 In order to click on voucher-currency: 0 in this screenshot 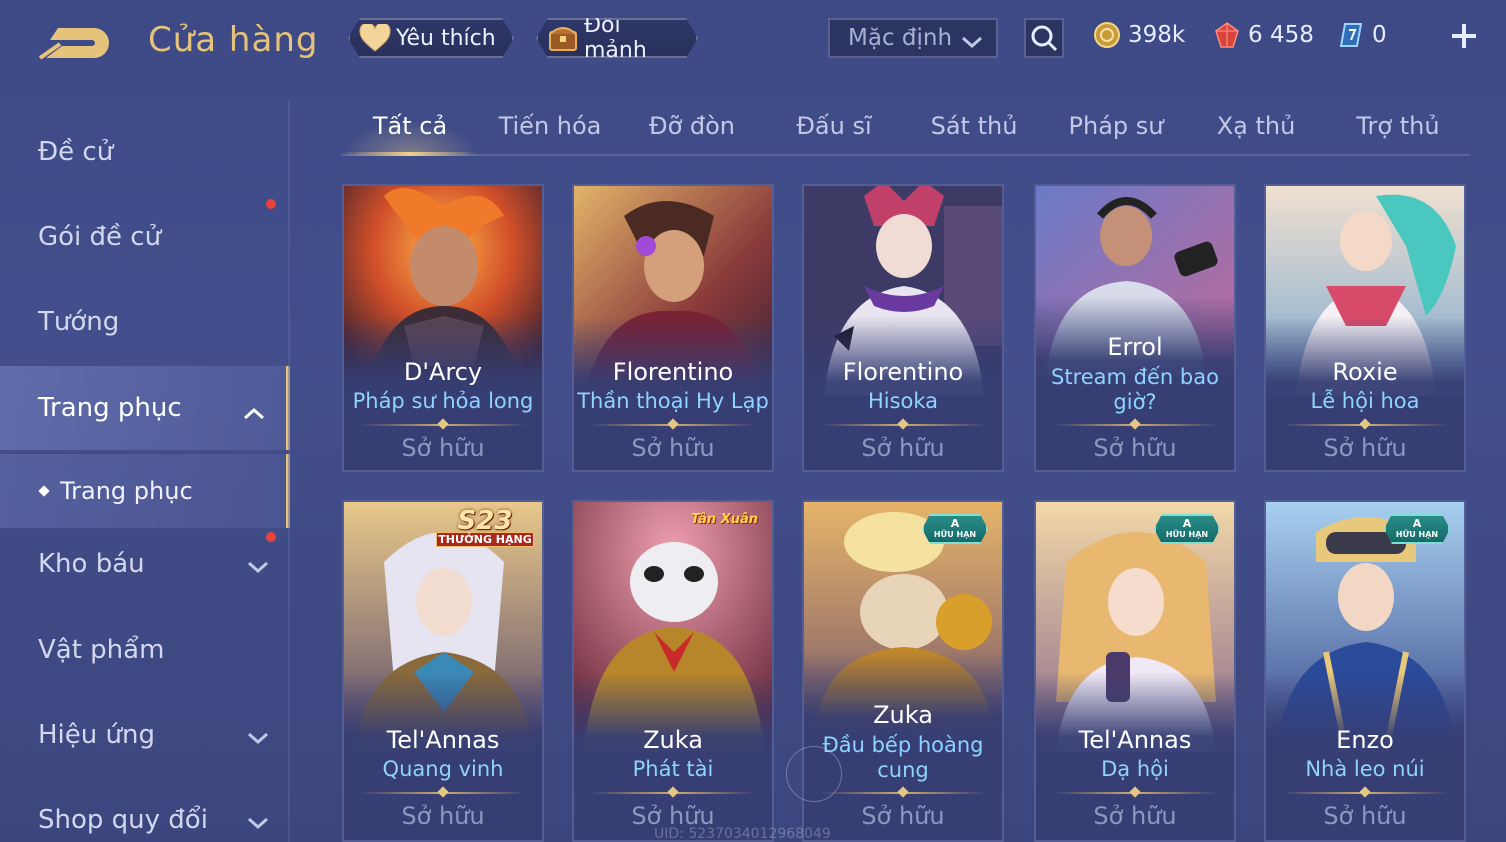, I will do `click(1361, 35)`.